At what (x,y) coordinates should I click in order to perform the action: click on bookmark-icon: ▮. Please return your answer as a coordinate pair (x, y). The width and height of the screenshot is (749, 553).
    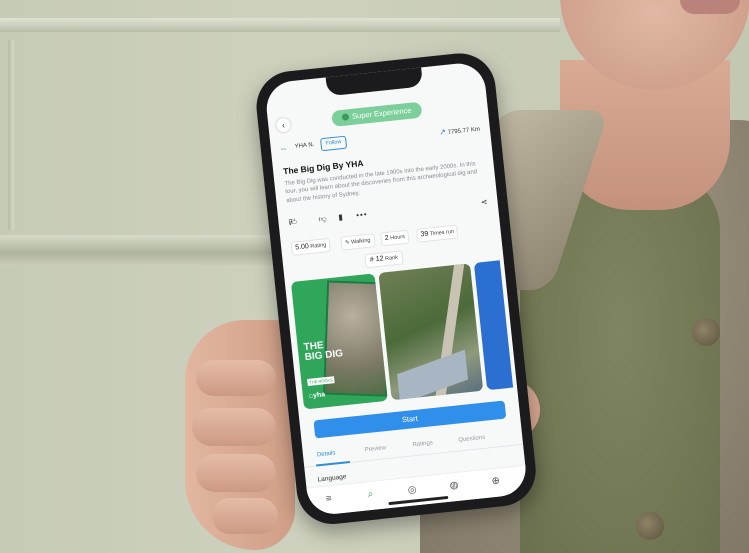
    Looking at the image, I should click on (340, 216).